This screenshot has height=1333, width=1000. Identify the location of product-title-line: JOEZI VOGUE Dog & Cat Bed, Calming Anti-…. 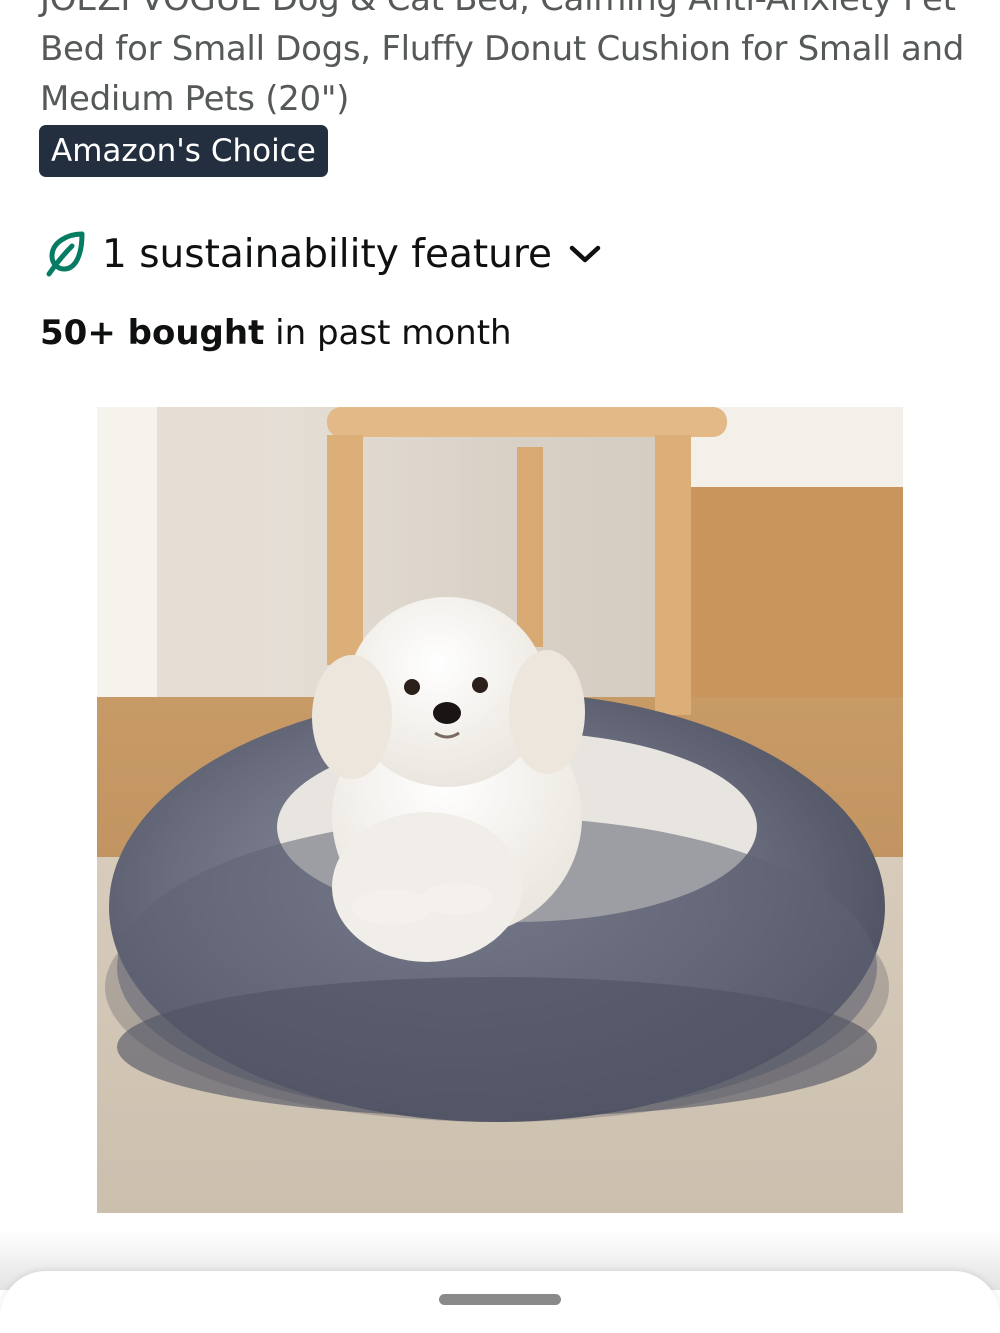
(510, 12).